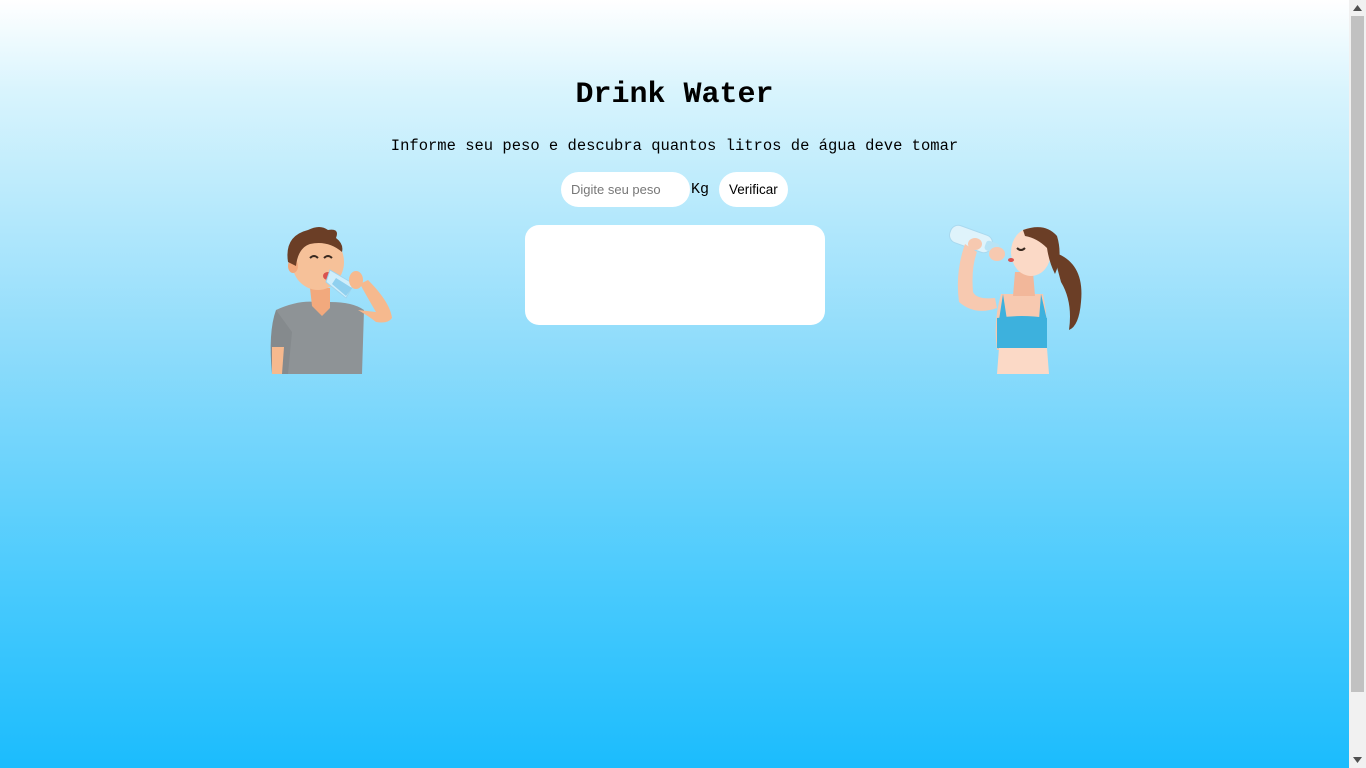  What do you see at coordinates (625, 189) in the screenshot?
I see `weight-input` at bounding box center [625, 189].